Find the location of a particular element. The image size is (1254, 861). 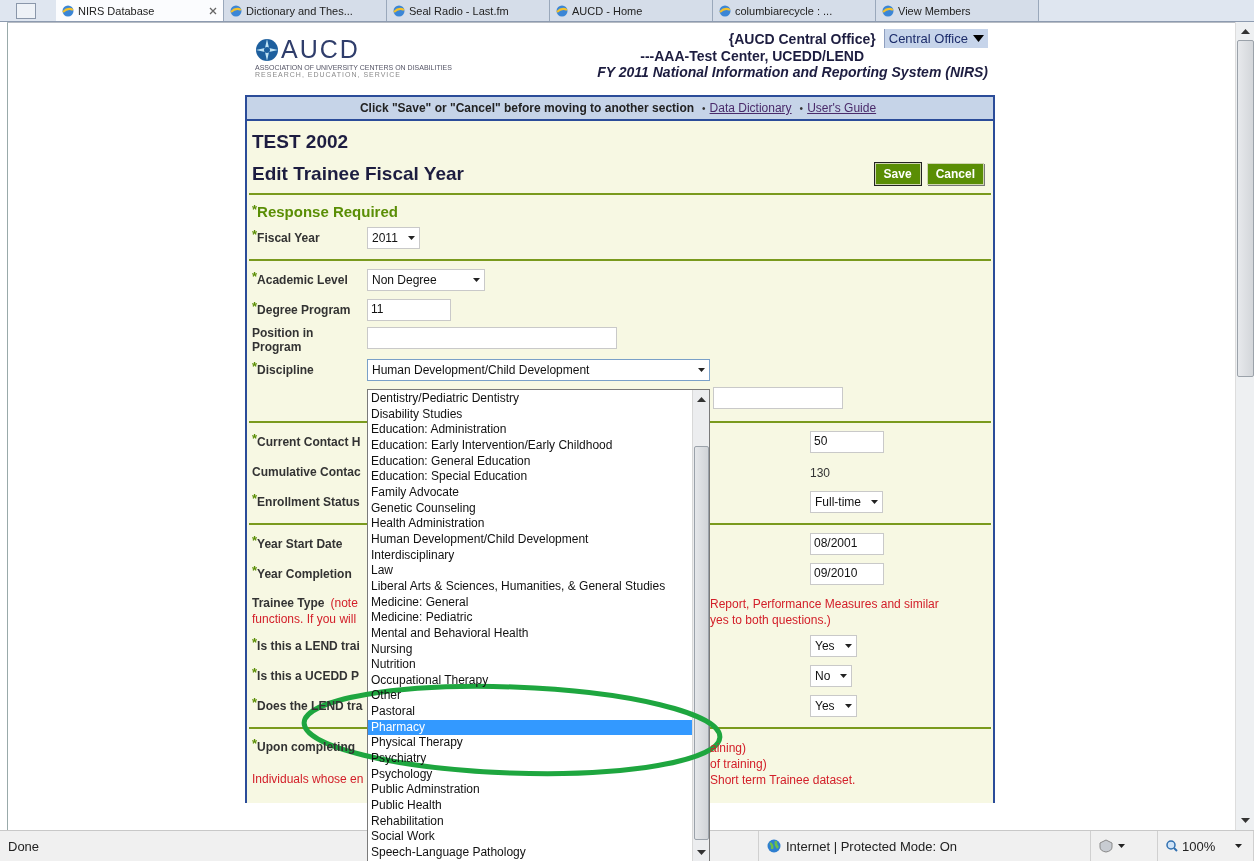

browser-tab: Seal Radio - Last.fm is located at coordinates (468, 10).